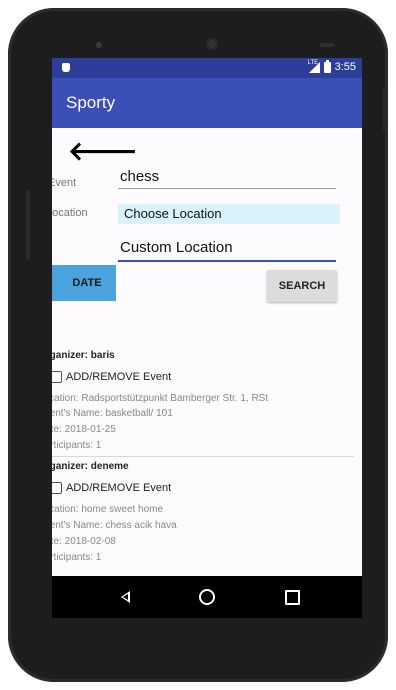 The image size is (396, 690). What do you see at coordinates (313, 62) in the screenshot?
I see `network-type: LTE` at bounding box center [313, 62].